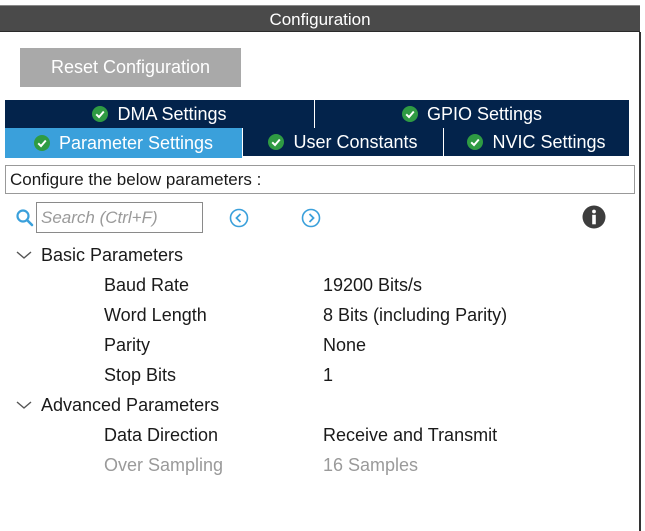  Describe the element at coordinates (549, 141) in the screenshot. I see `tab-label: NVIC Settings` at that location.